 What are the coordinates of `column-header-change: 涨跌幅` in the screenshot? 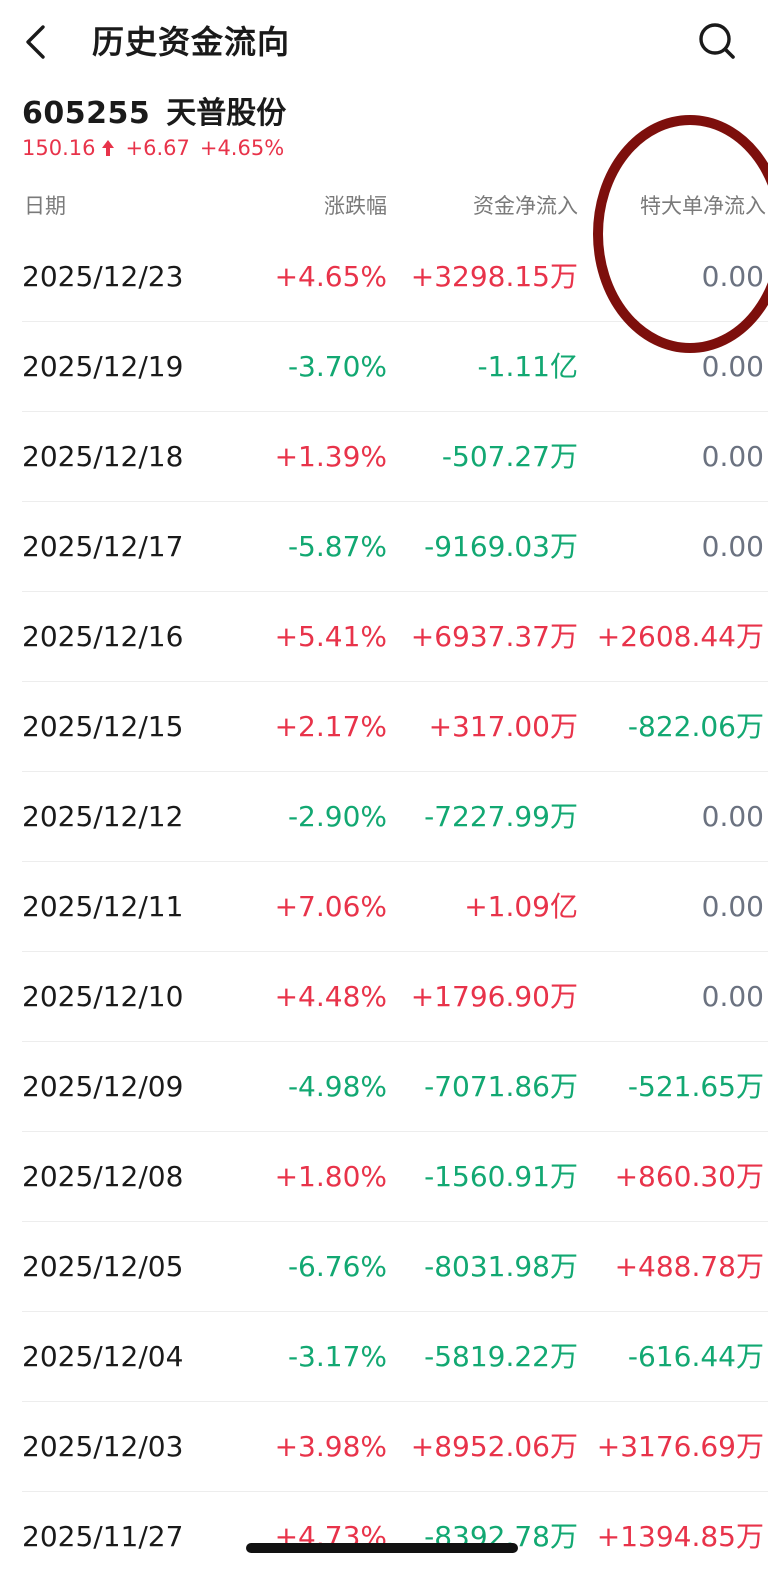 It's located at (355, 205).